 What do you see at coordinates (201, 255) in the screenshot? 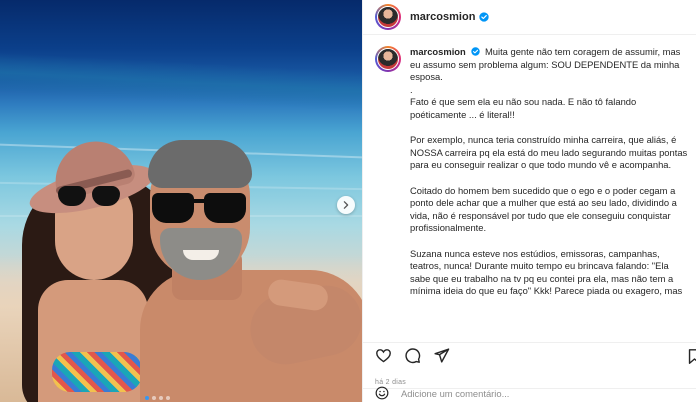
I see `man-smile` at bounding box center [201, 255].